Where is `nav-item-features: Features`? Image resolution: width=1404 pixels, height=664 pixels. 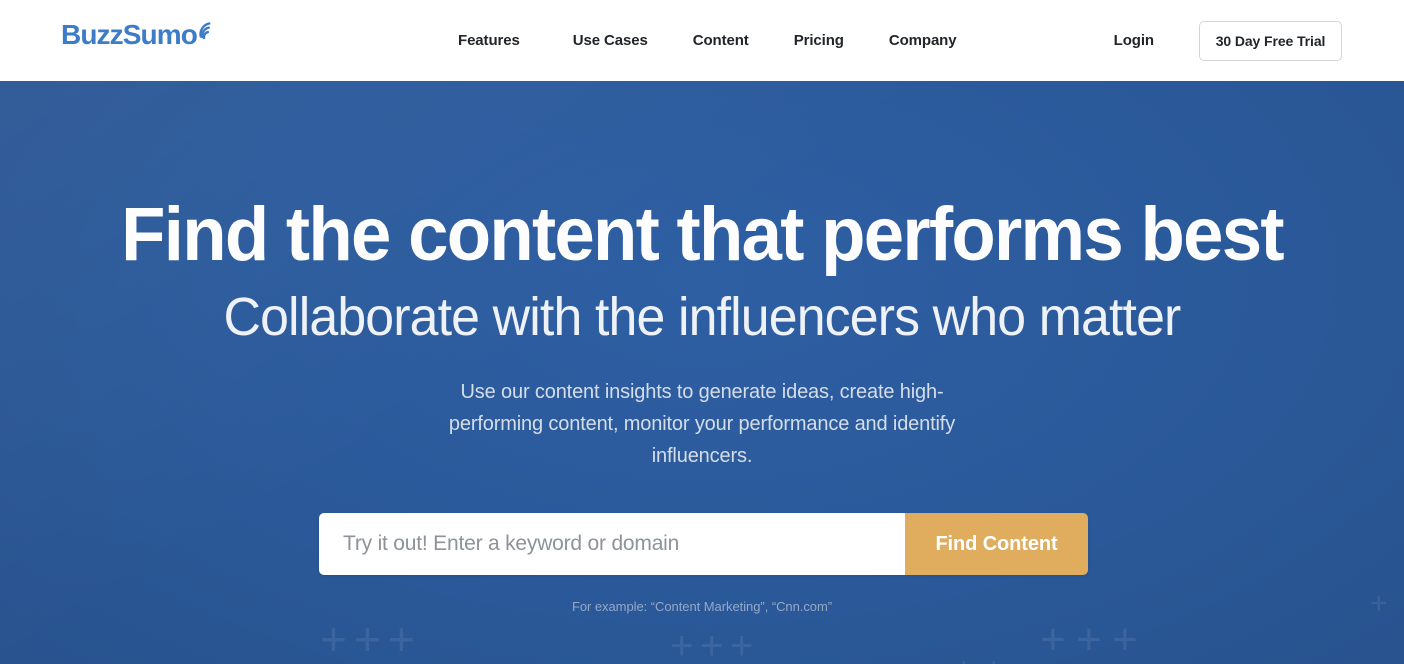
nav-item-features: Features is located at coordinates (489, 40).